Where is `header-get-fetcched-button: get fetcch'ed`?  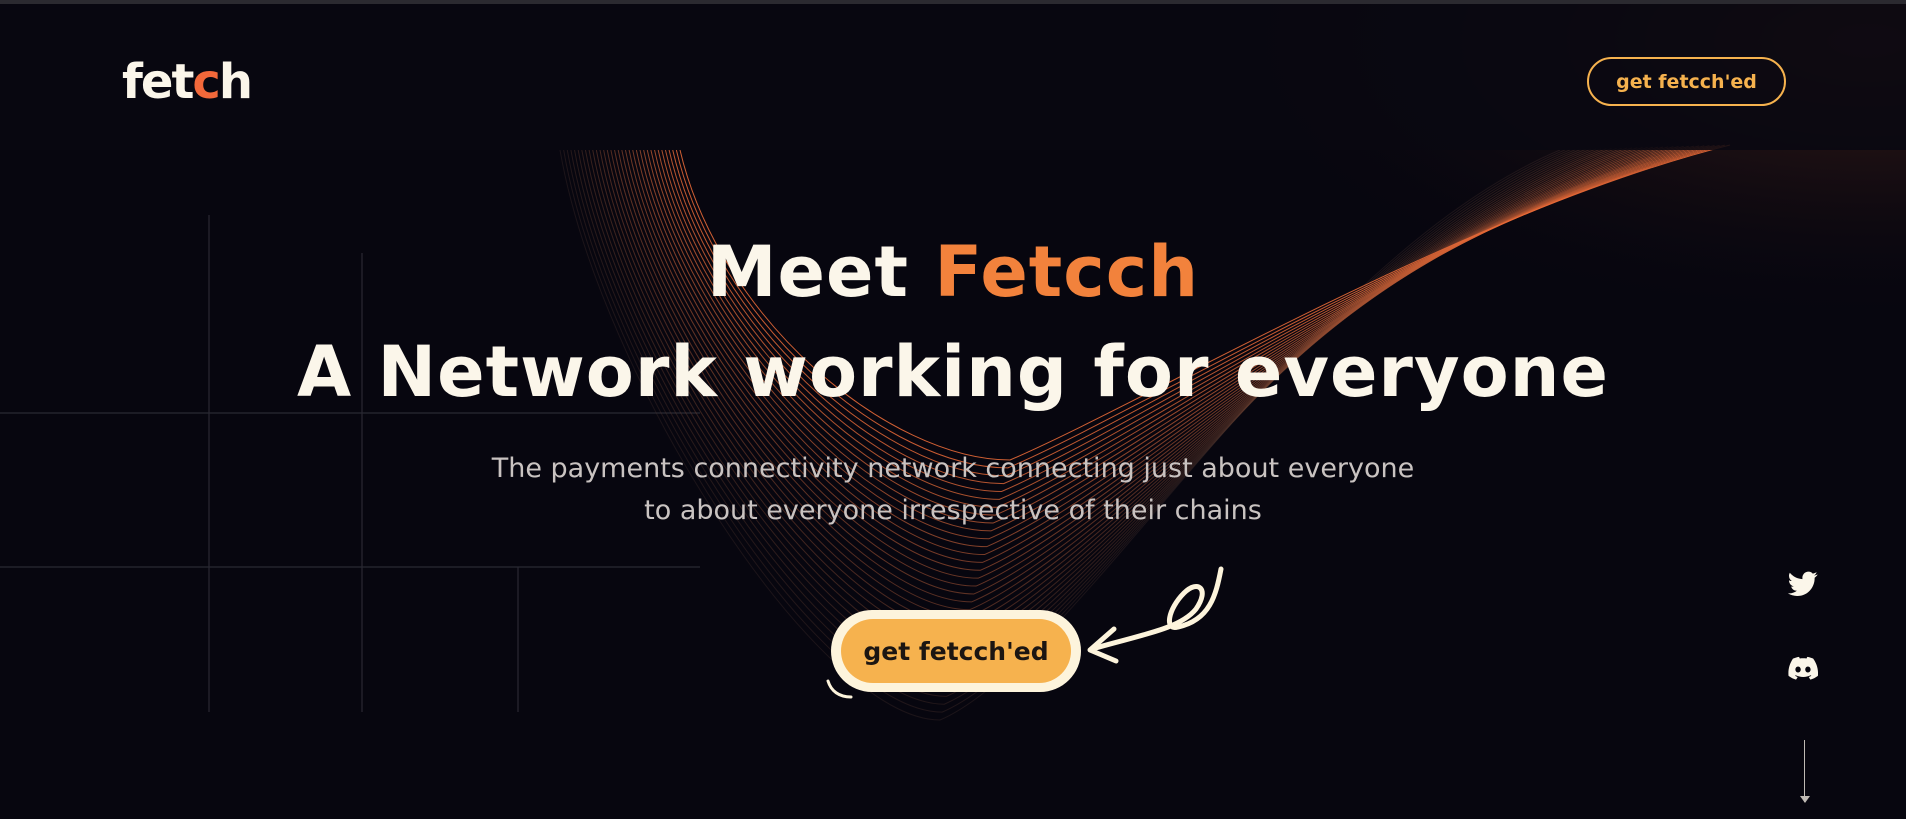 header-get-fetcched-button: get fetcch'ed is located at coordinates (1686, 81).